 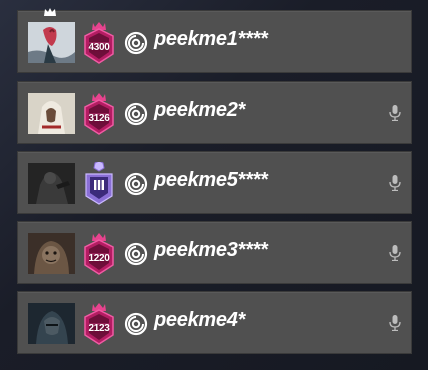 I want to click on player-name: peekme2*, so click(x=199, y=110).